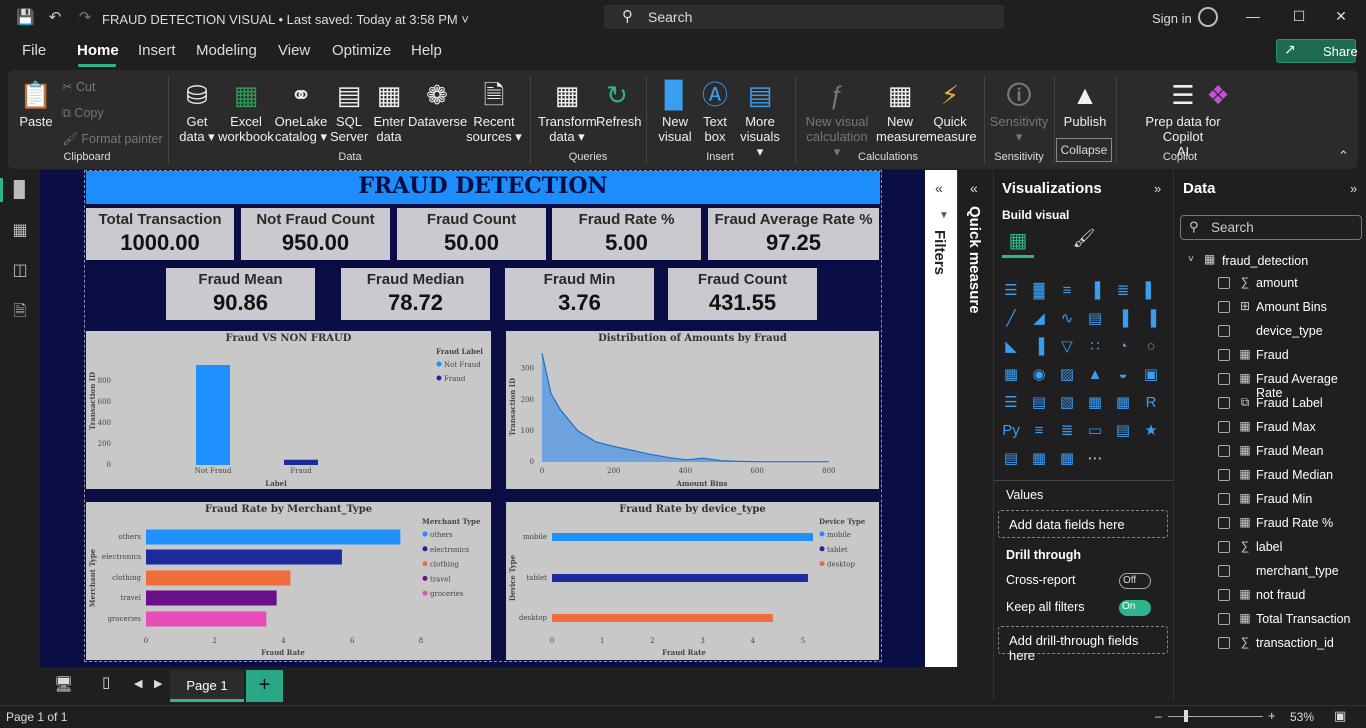 This screenshot has width=1366, height=728. What do you see at coordinates (1299, 17) in the screenshot?
I see `maximize-icon: ☐` at bounding box center [1299, 17].